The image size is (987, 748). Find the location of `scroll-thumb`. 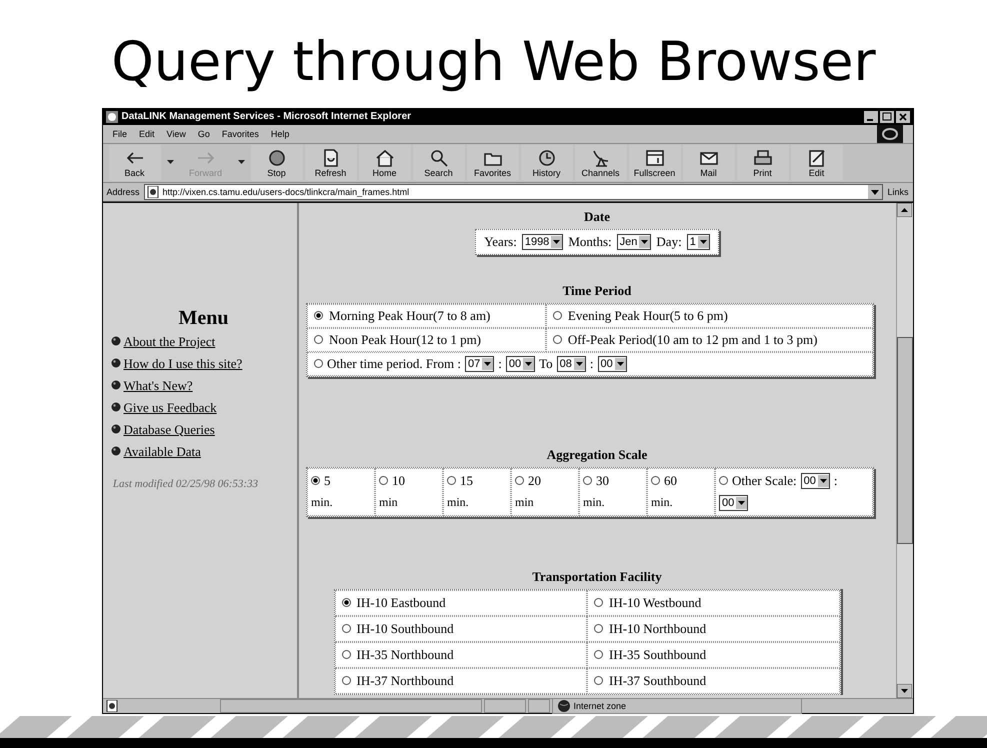

scroll-thumb is located at coordinates (904, 440).